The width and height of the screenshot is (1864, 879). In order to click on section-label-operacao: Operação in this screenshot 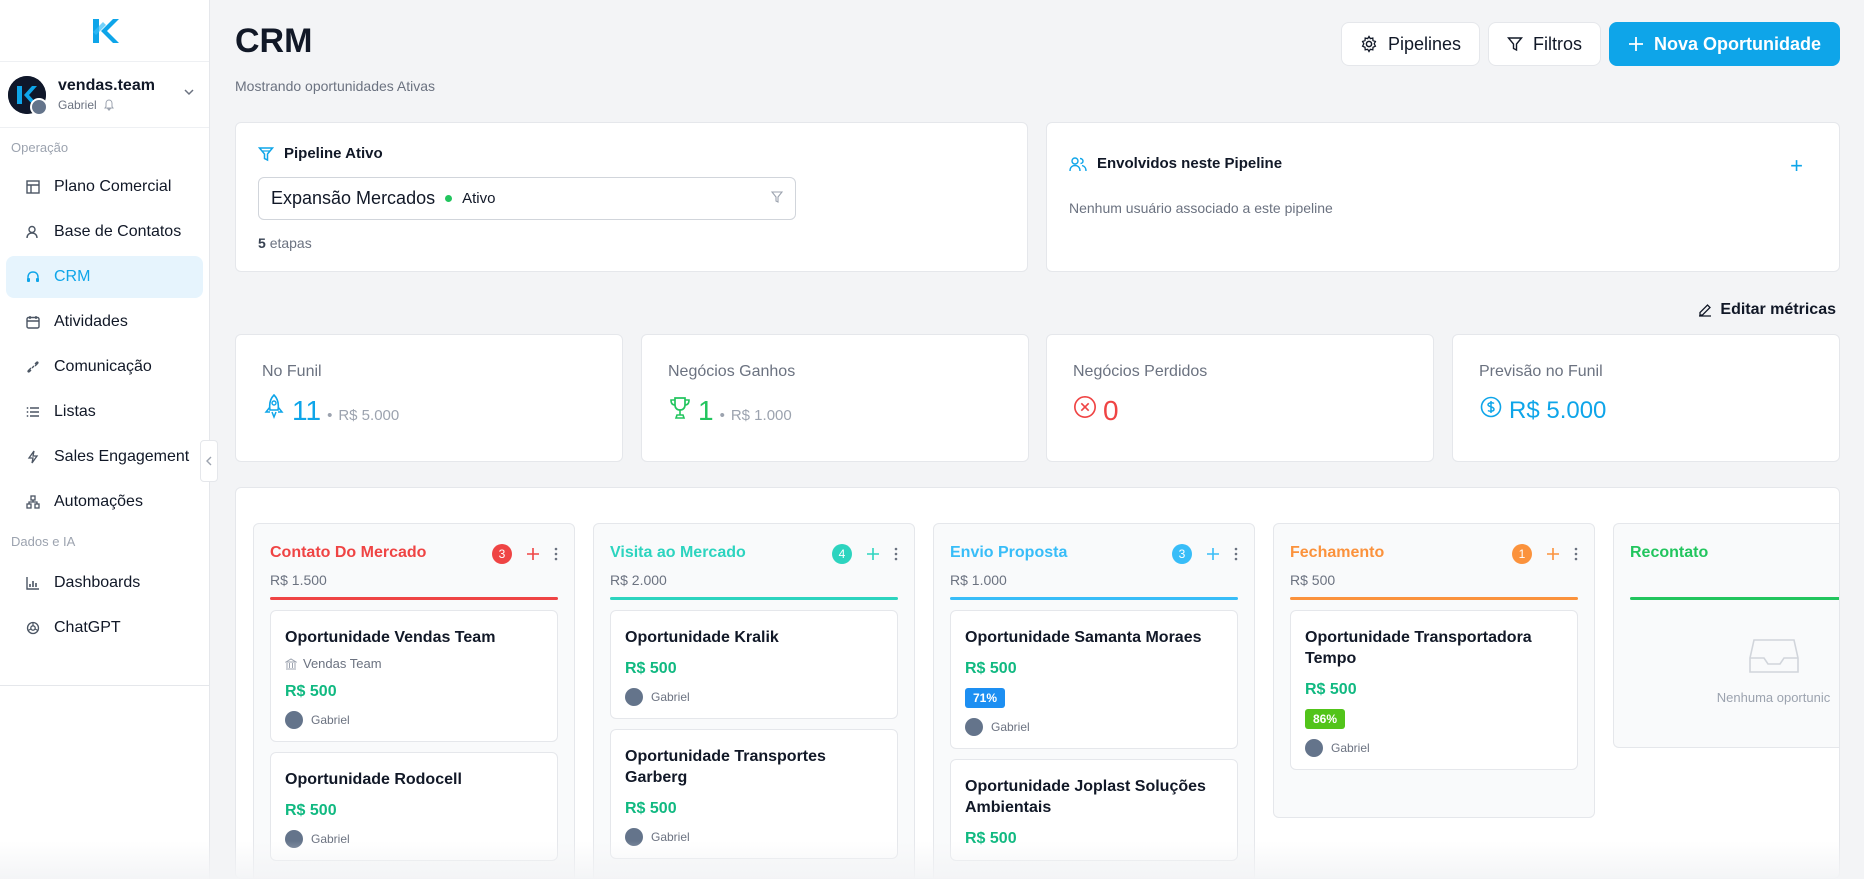, I will do `click(40, 147)`.